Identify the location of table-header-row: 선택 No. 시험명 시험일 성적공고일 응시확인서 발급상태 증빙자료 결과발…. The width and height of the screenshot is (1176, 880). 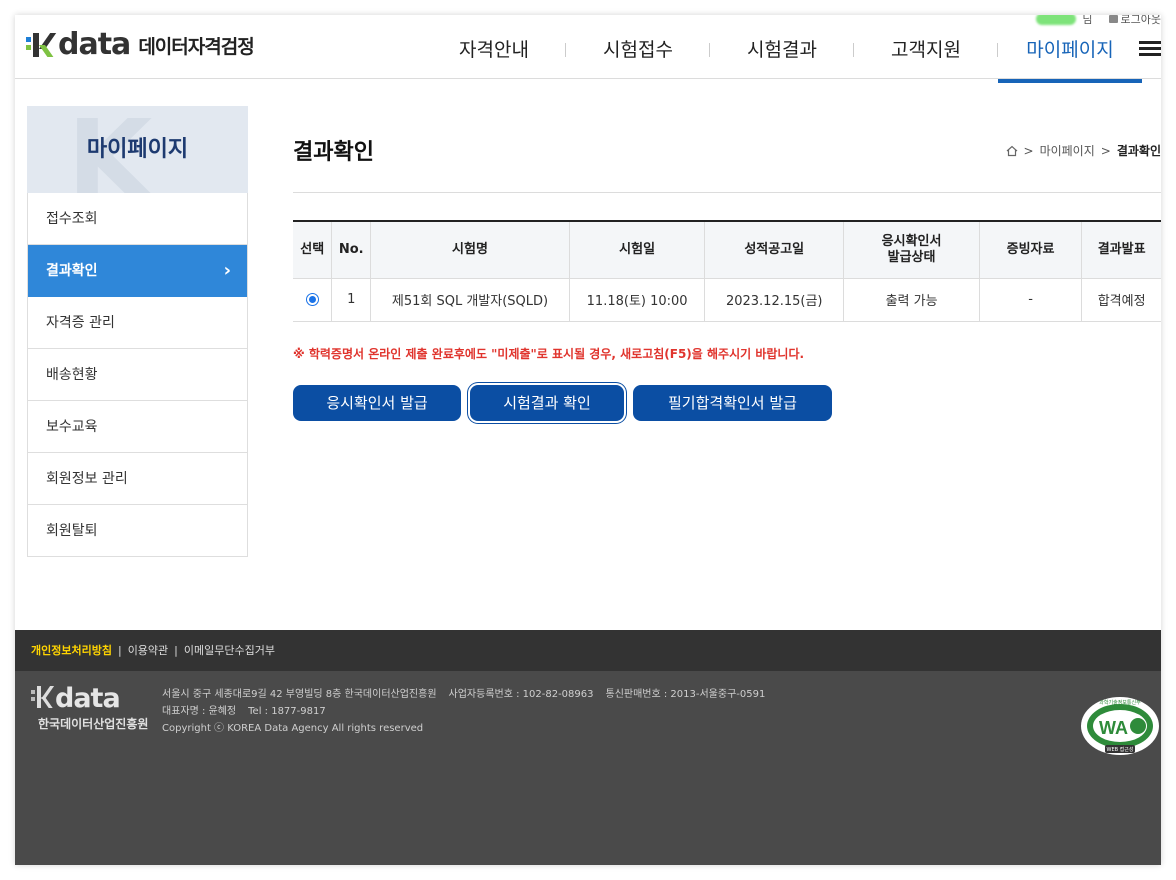
(727, 250).